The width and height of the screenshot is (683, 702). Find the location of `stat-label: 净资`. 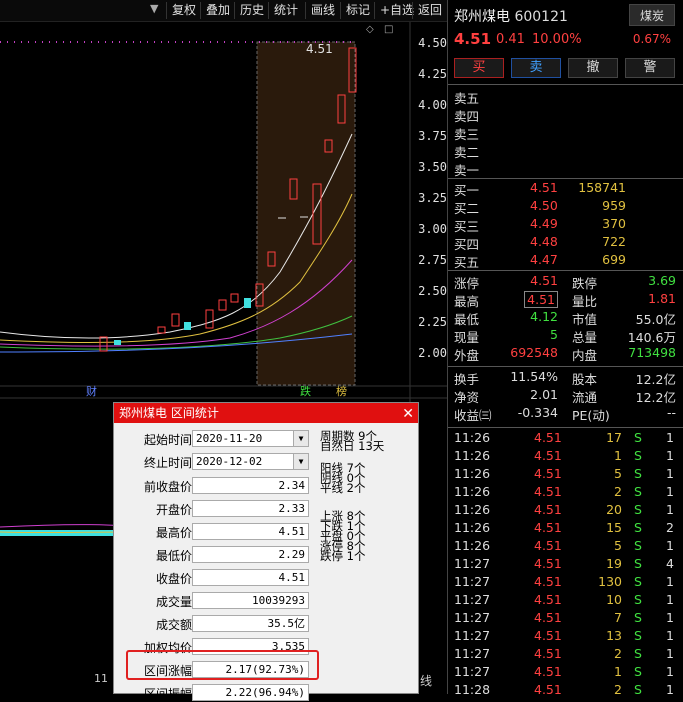

stat-label: 净资 is located at coordinates (467, 397).